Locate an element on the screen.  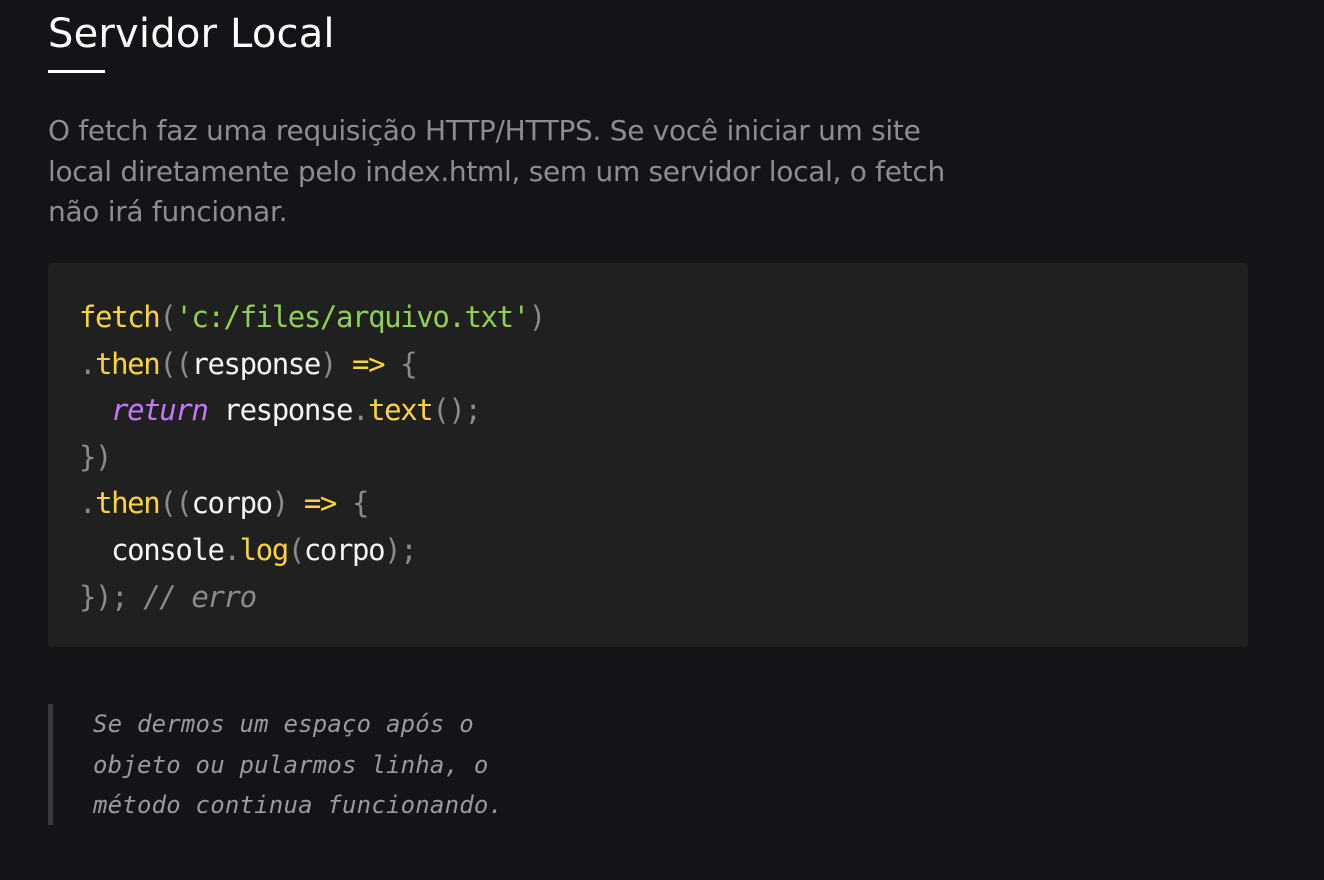
page-title: Servidor Local is located at coordinates (191, 34).